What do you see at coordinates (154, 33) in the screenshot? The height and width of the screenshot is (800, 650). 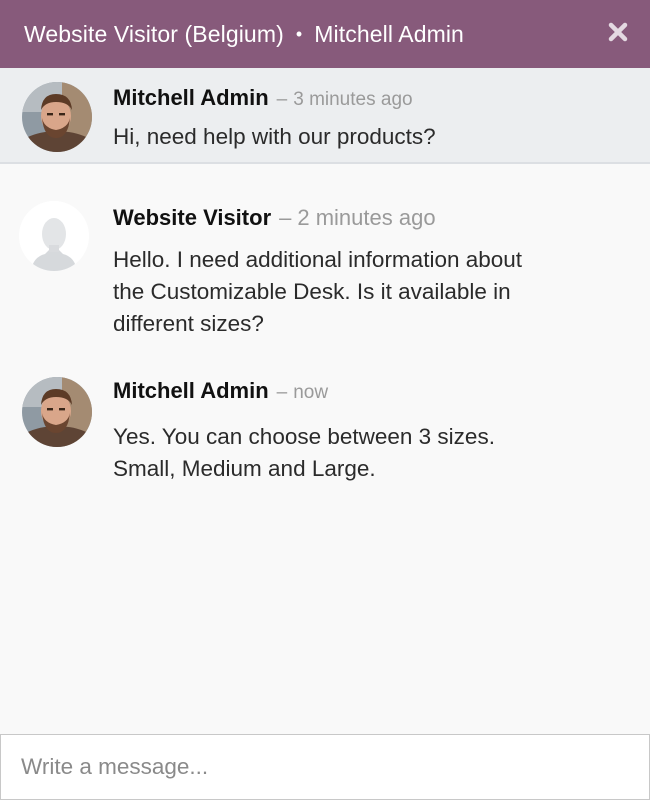 I see `visitor-name: Website Visitor (Belgium)` at bounding box center [154, 33].